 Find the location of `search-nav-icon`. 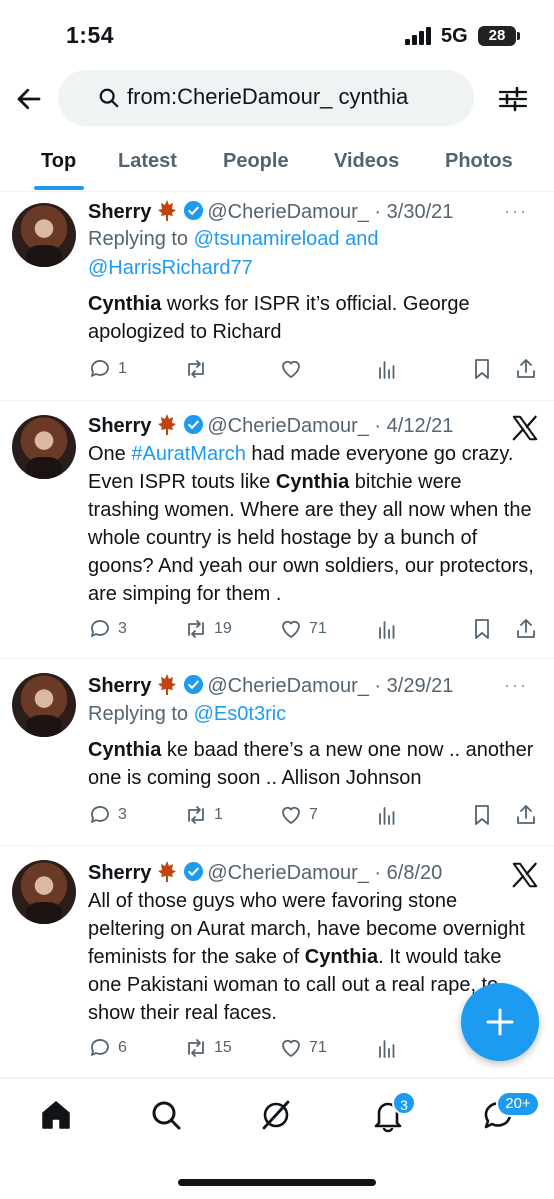

search-nav-icon is located at coordinates (166, 1115).